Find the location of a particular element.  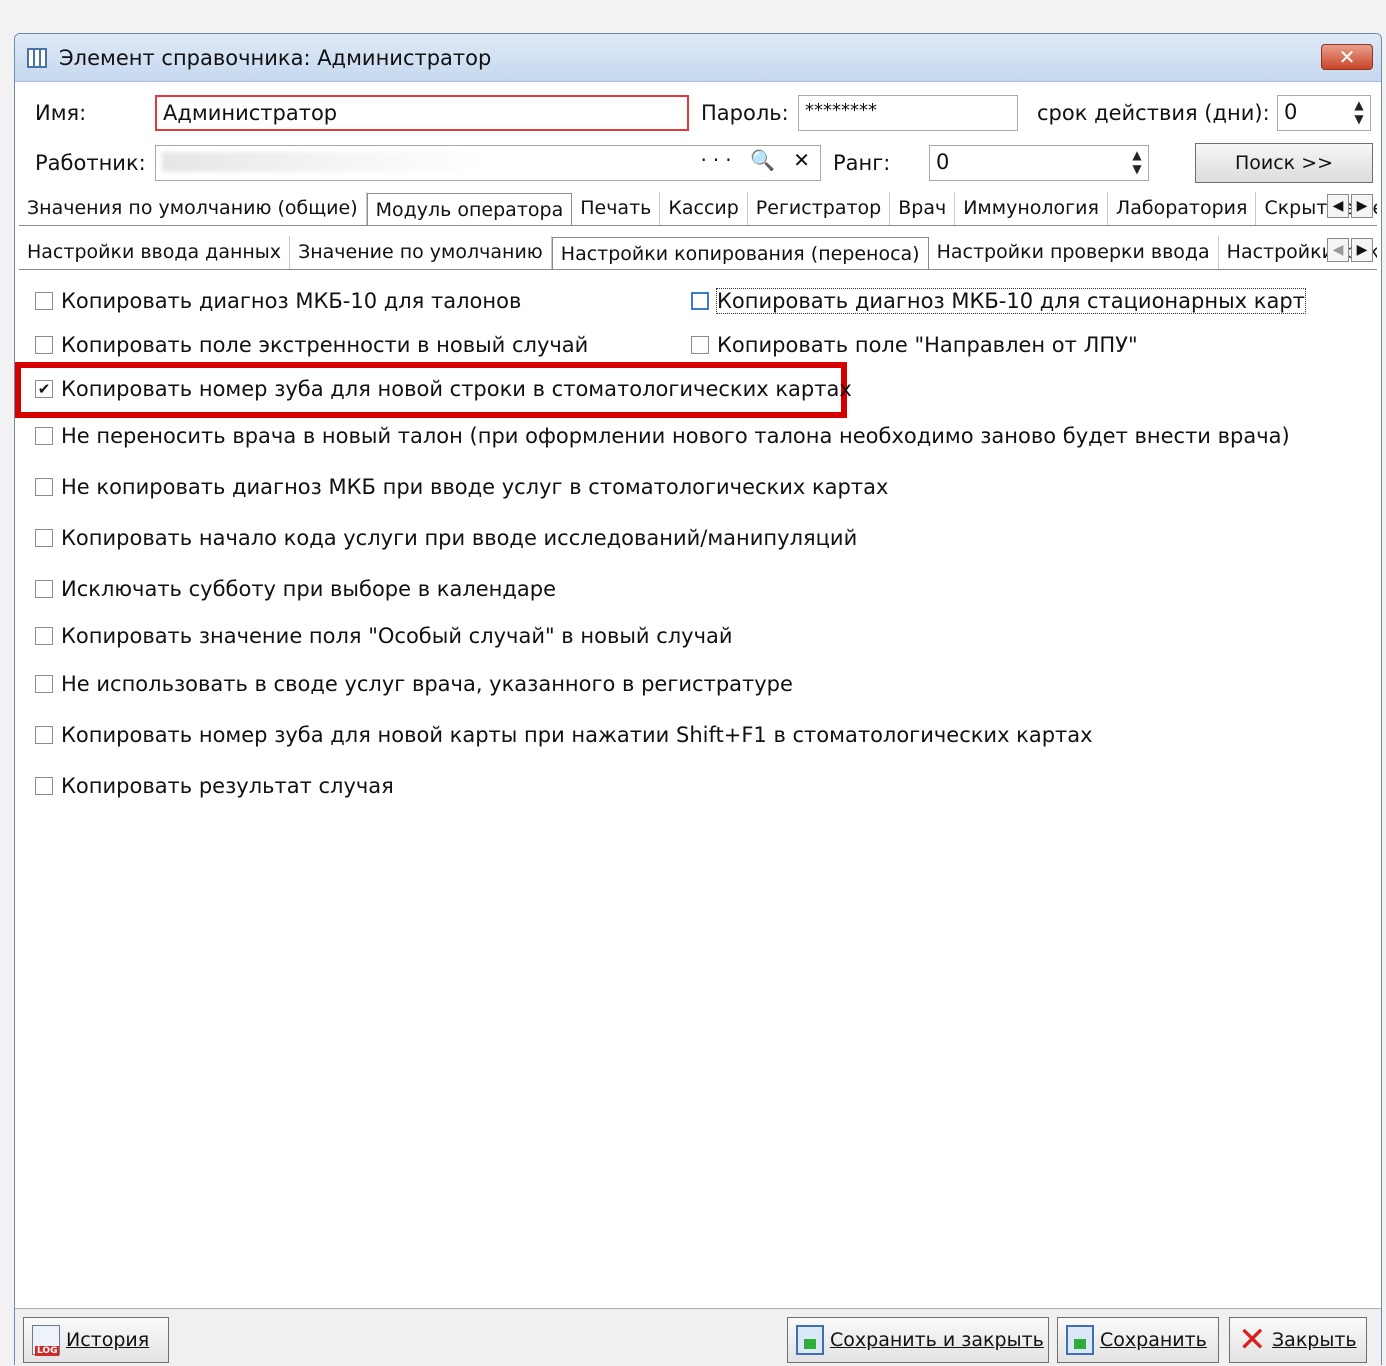

close-button: ✕ Закрыть is located at coordinates (1298, 1340).